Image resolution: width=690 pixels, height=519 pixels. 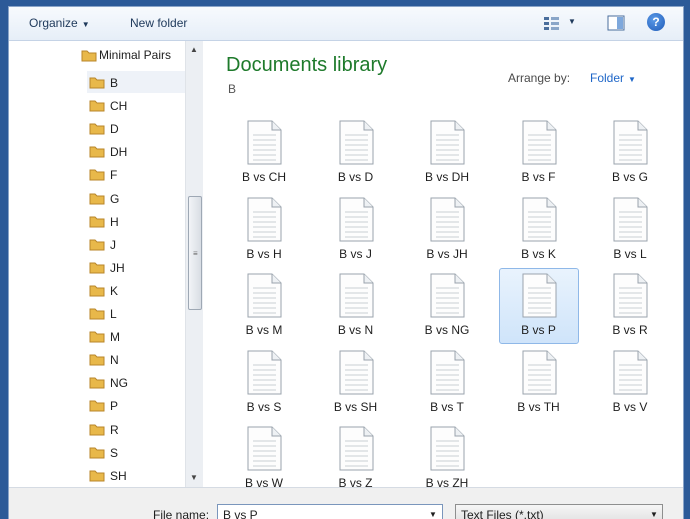 I want to click on file-name: B vs V, so click(x=630, y=407).